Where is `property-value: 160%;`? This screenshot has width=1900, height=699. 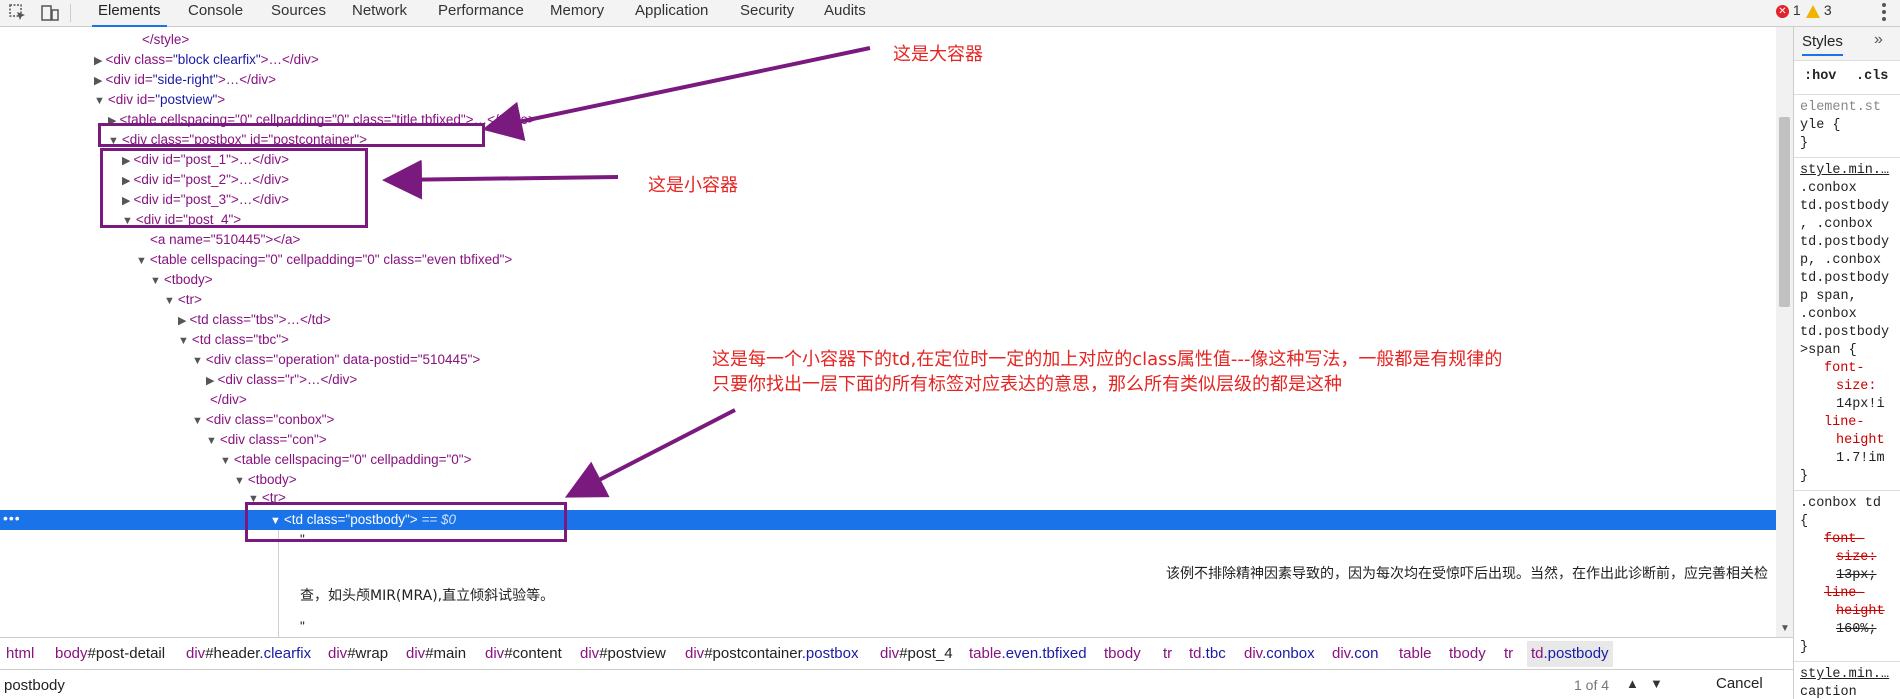
property-value: 160%; is located at coordinates (1856, 629).